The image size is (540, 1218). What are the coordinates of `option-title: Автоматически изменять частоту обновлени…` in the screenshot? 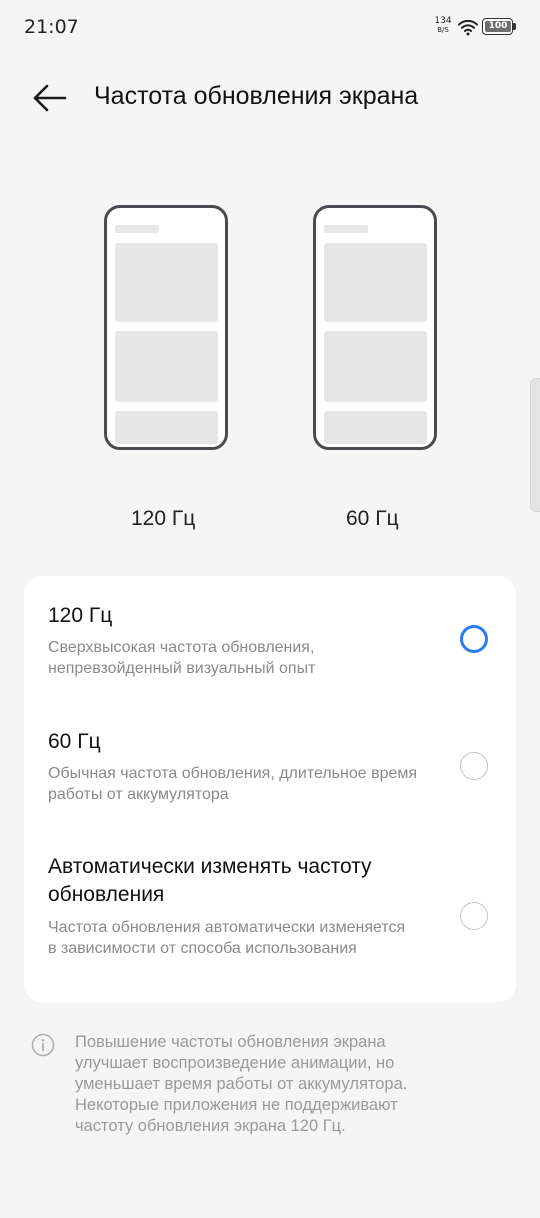 It's located at (210, 880).